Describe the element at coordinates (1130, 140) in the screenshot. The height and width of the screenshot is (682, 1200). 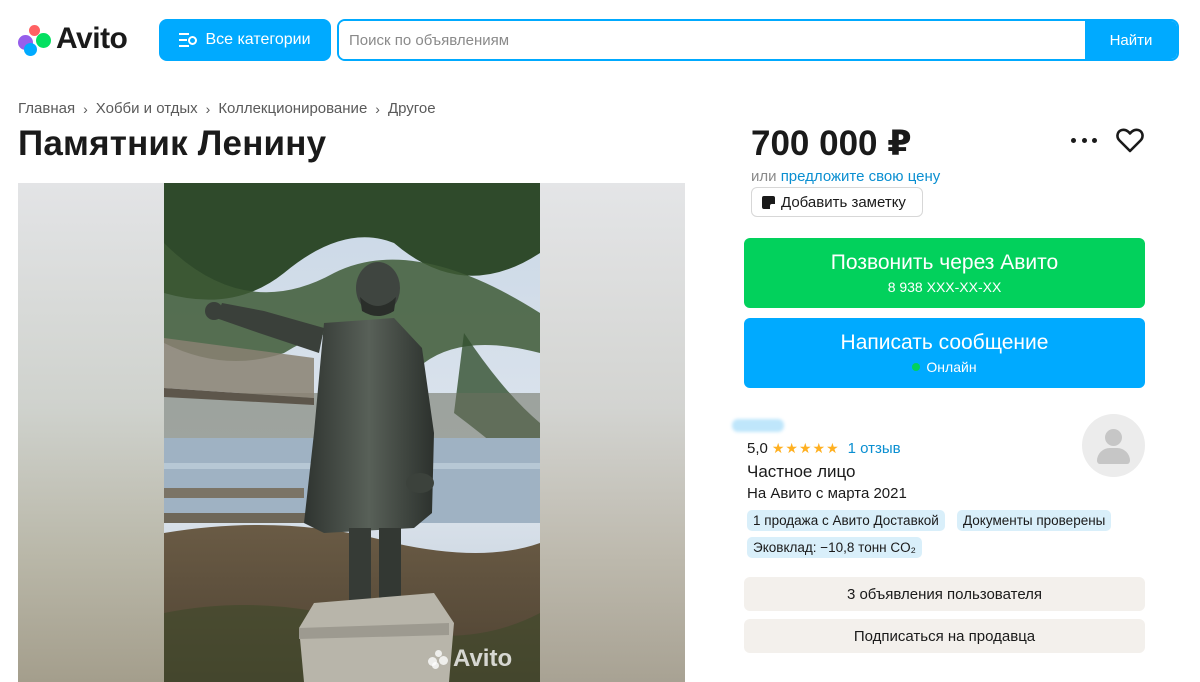
I see `favorite-heart-icon` at that location.